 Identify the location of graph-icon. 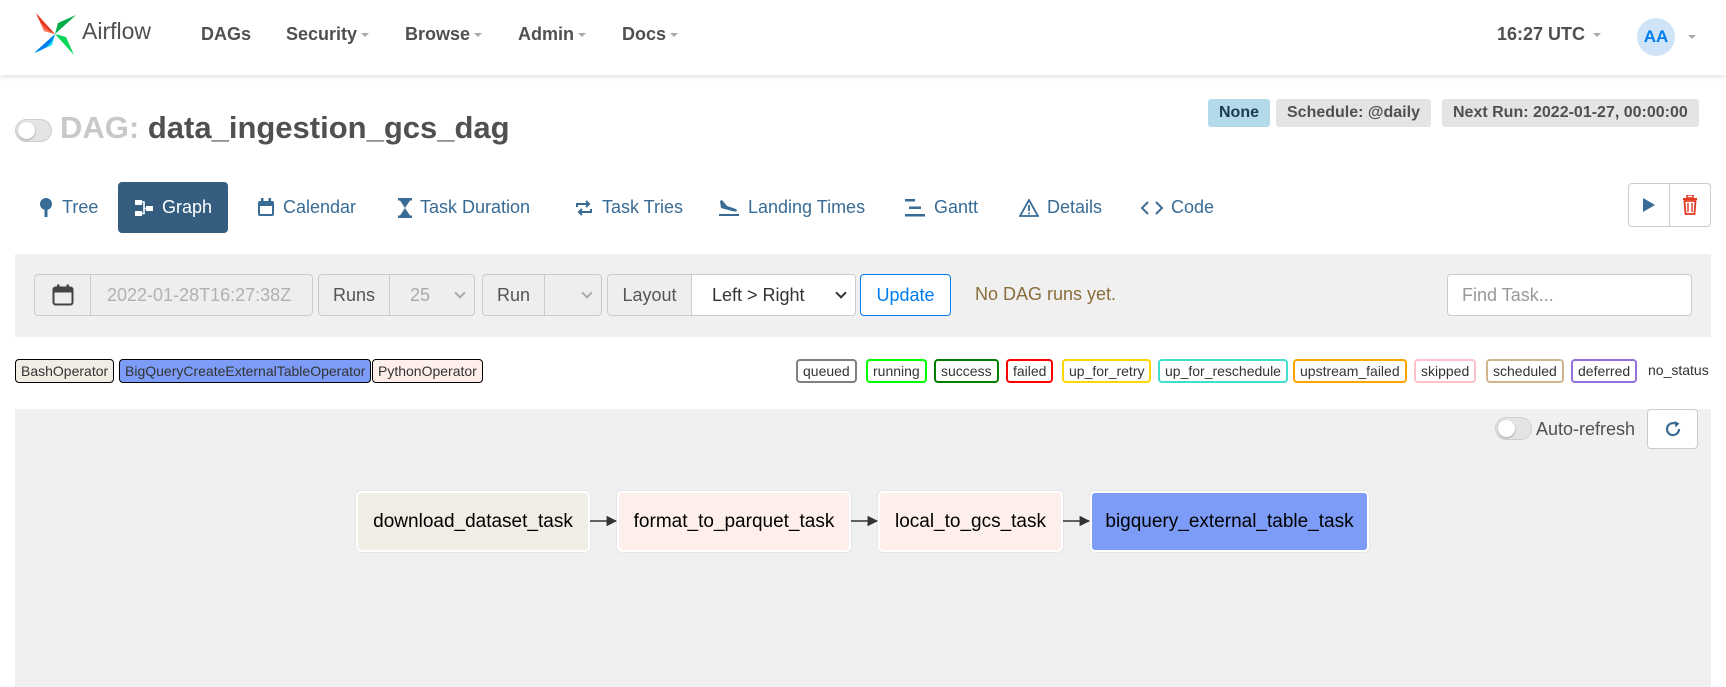
(144, 207).